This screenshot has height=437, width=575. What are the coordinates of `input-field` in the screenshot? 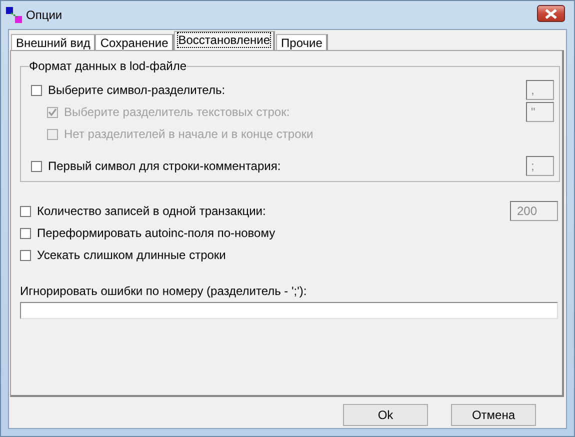 It's located at (289, 310).